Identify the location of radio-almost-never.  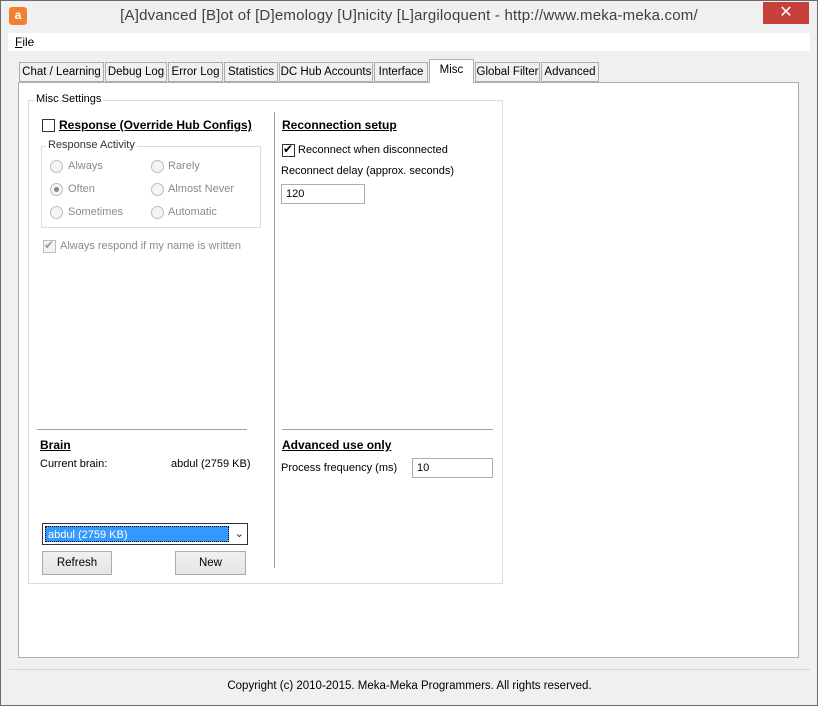
(157, 189).